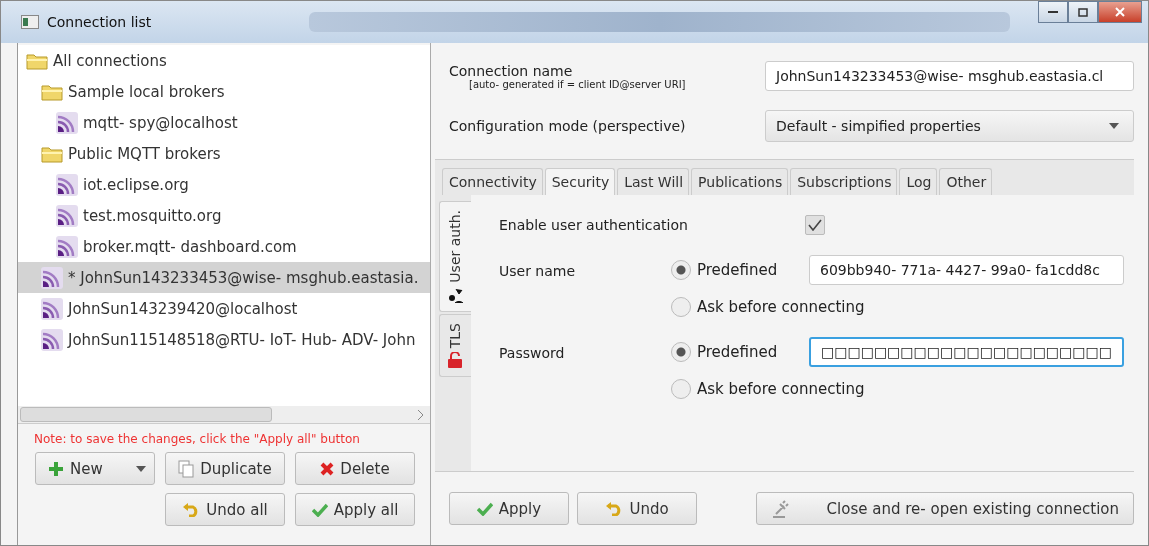  I want to click on tree-item: mqtt- spy@localhost, so click(224, 122).